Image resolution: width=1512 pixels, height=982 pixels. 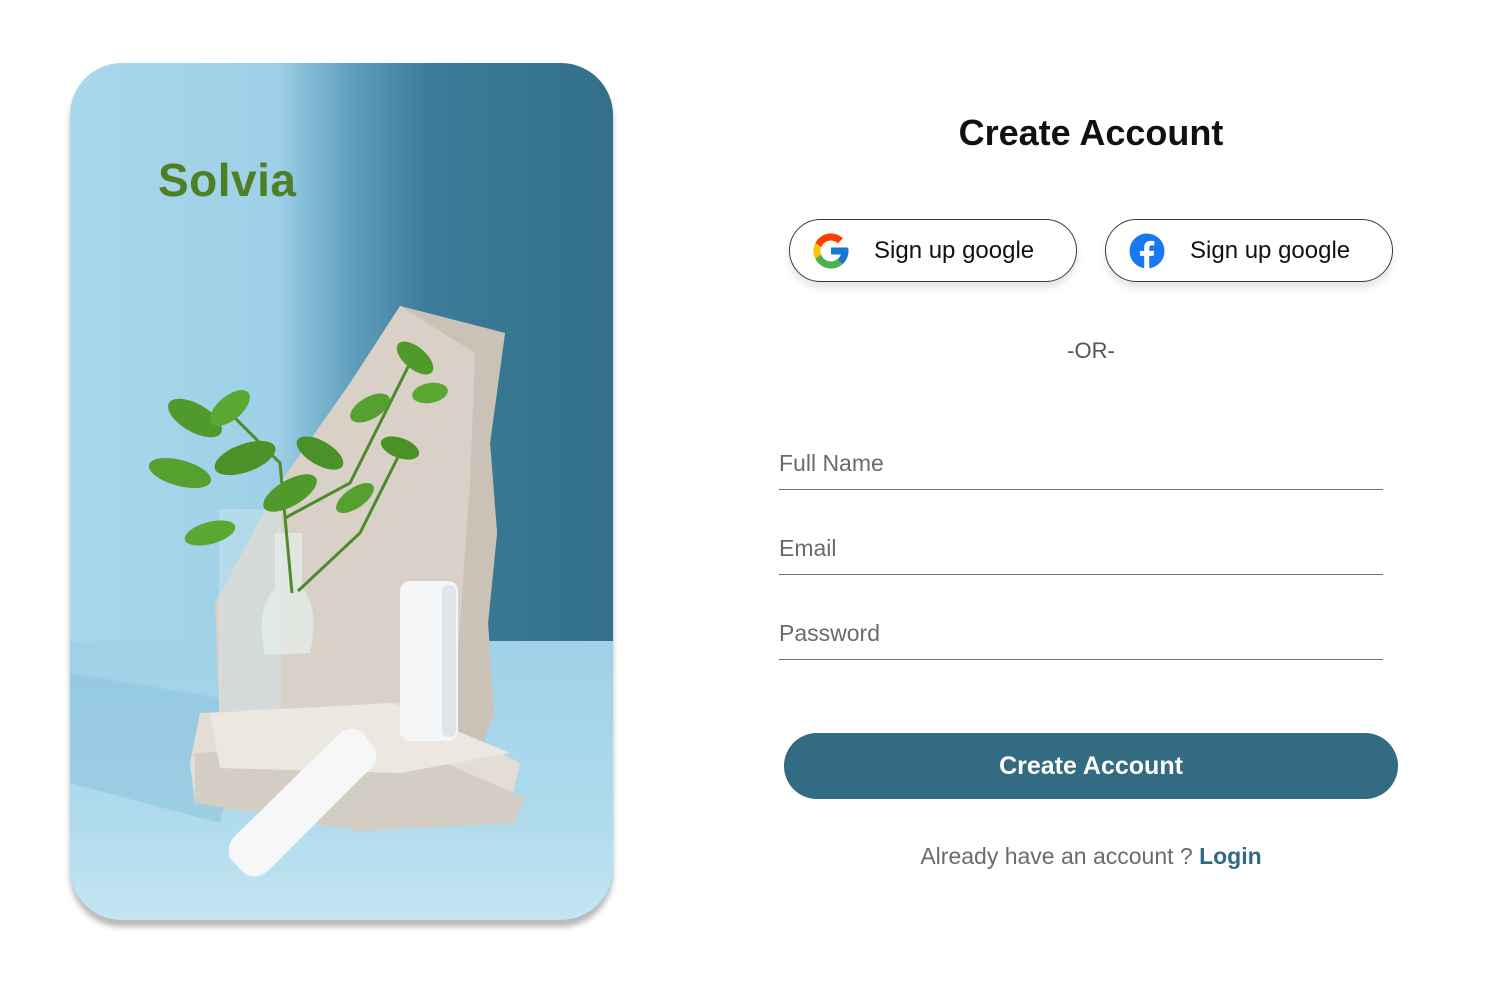 I want to click on full-name-underline, so click(x=1081, y=489).